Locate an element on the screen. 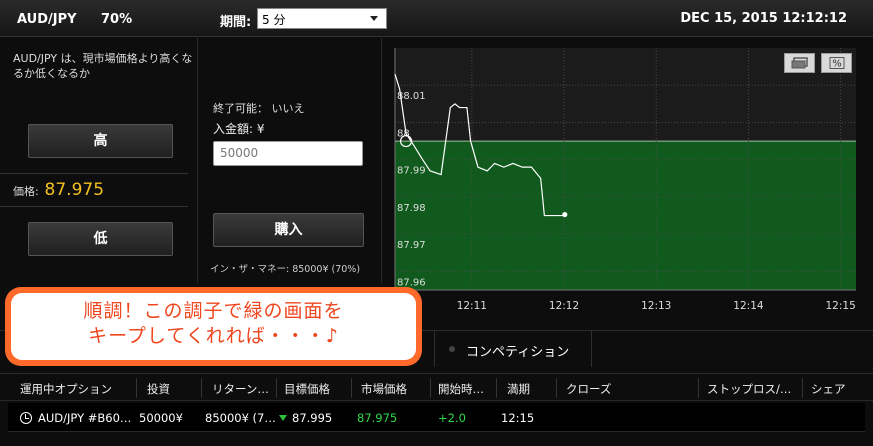 Image resolution: width=873 pixels, height=446 pixels. price-row: 価格: 87.975 is located at coordinates (58, 190).